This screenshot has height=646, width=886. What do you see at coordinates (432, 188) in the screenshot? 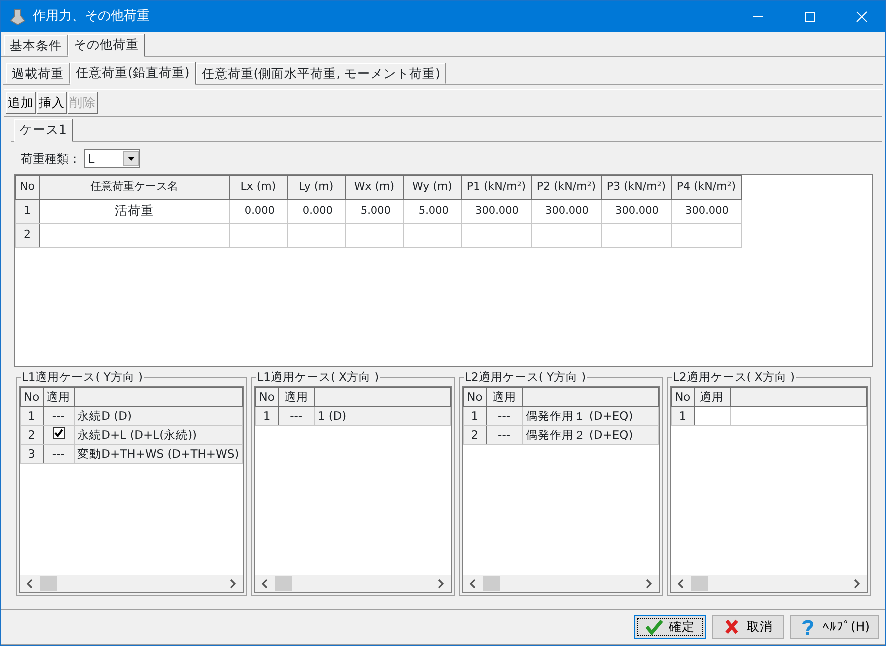
I see `column-header: Wy (m)` at bounding box center [432, 188].